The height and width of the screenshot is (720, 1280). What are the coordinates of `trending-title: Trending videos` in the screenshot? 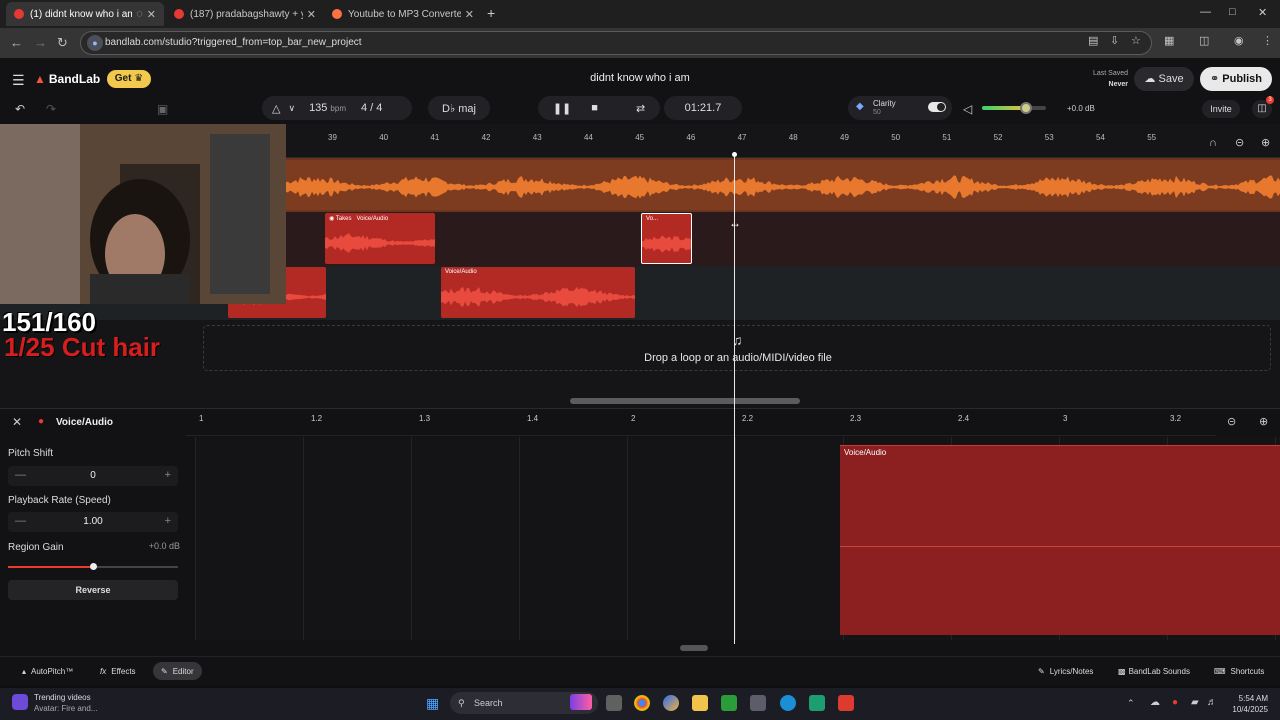 It's located at (62, 697).